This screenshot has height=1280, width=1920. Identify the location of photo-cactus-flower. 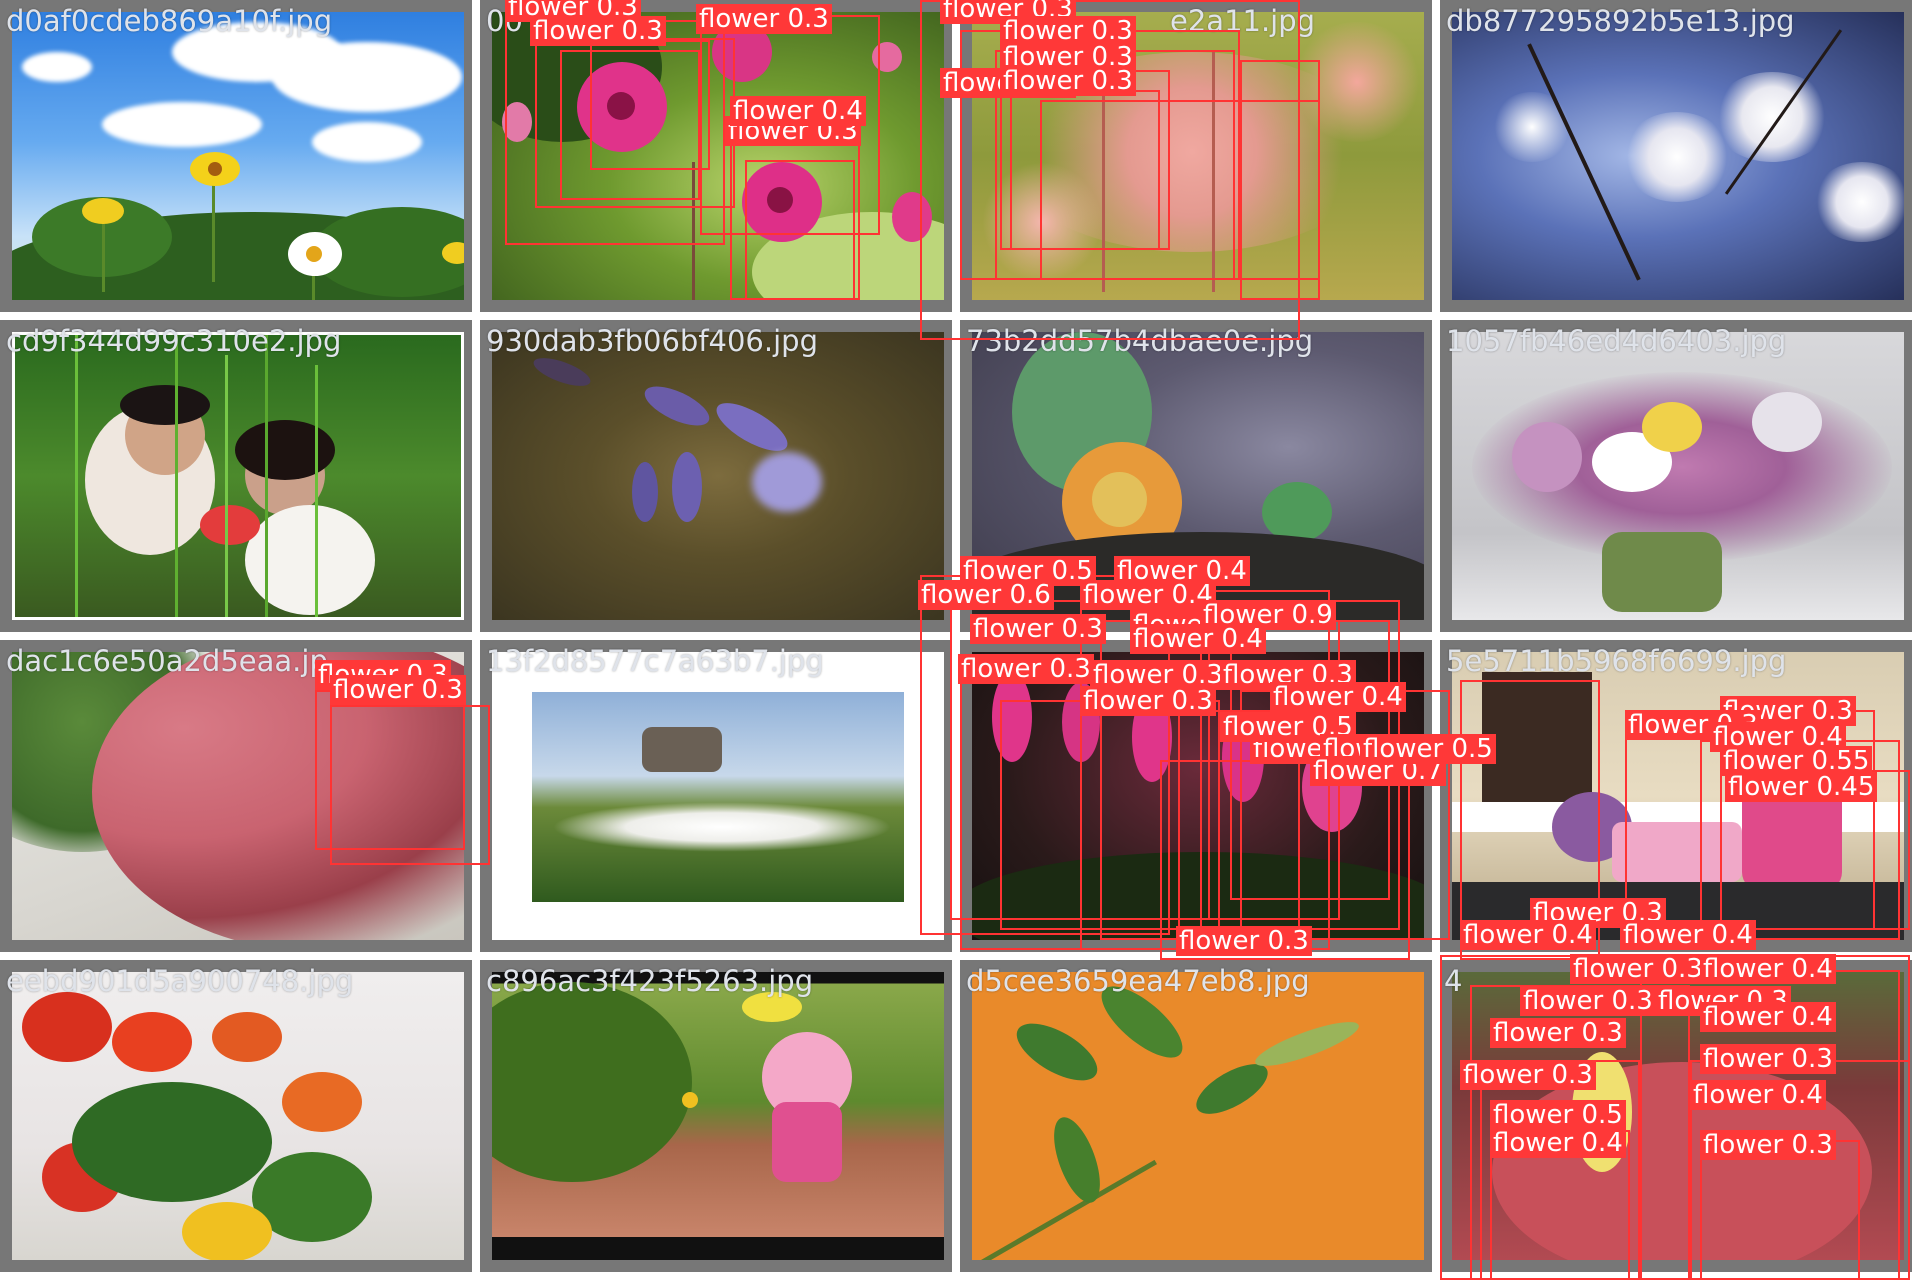
(1198, 476).